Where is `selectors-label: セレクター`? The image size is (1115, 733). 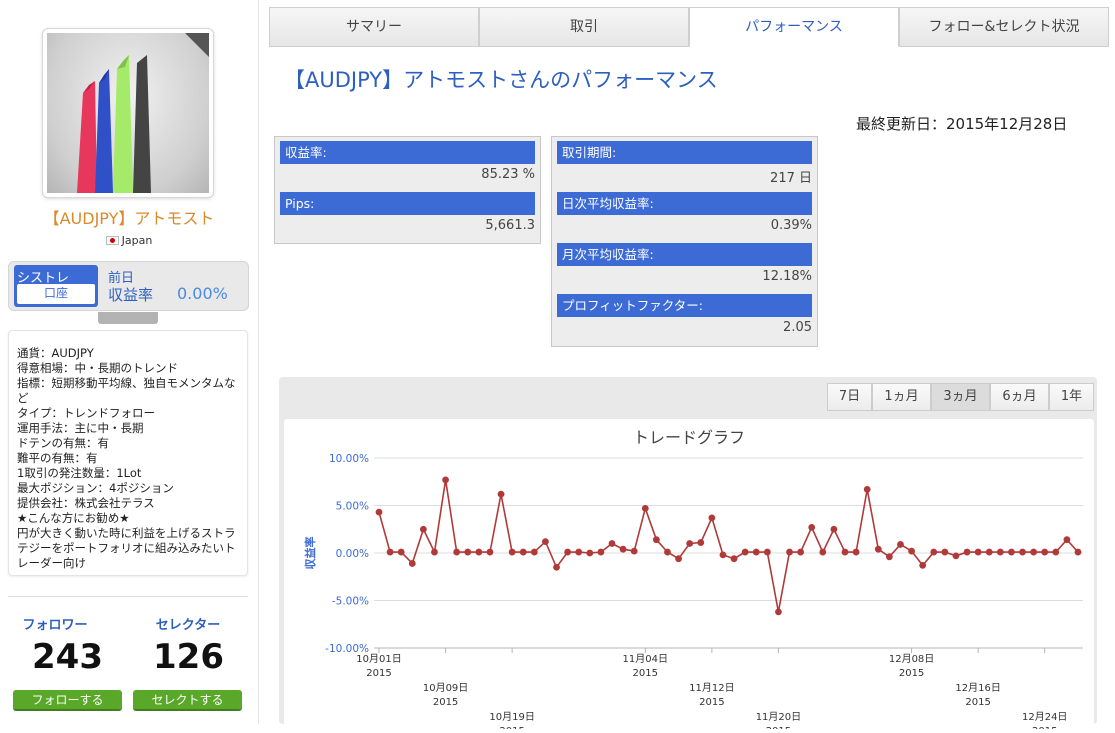 selectors-label: セレクター is located at coordinates (188, 625).